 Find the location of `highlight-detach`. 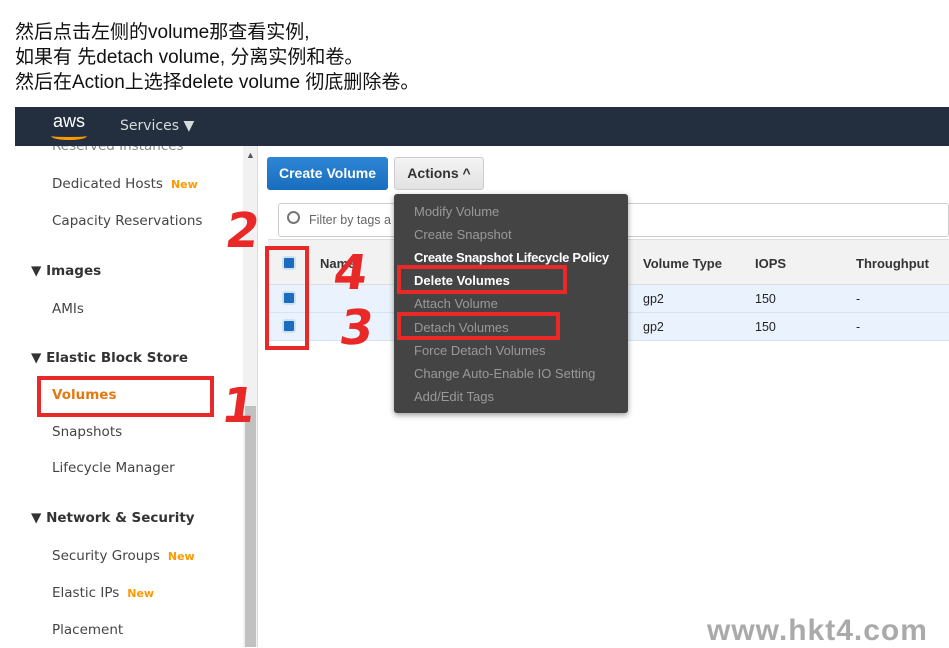

highlight-detach is located at coordinates (478, 326).